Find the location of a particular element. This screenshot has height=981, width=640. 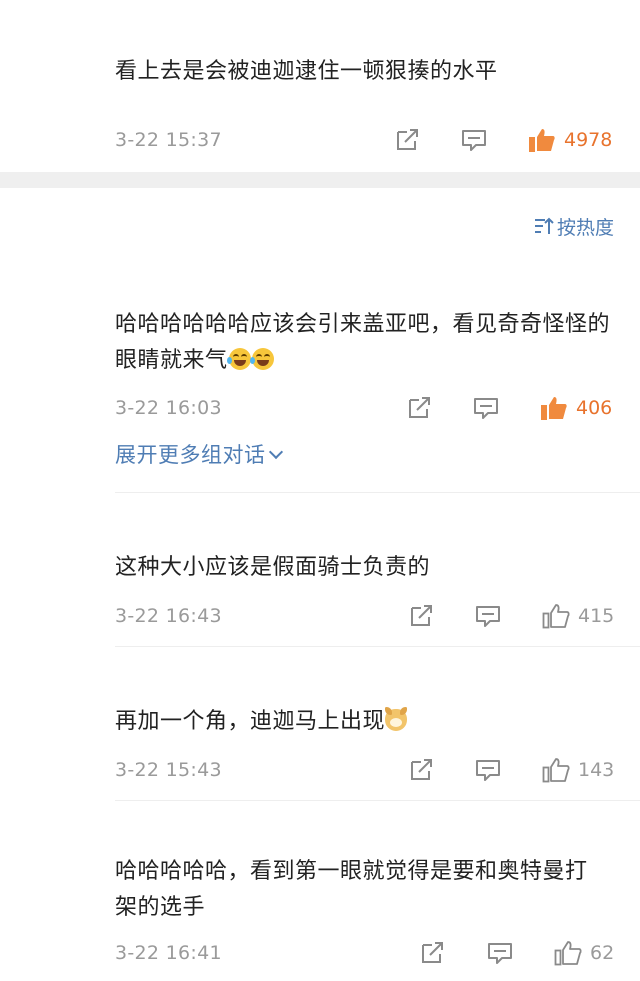

comment-text: 哈哈哈哈哈哈应该会引来盖亚吧，看见奇奇怪怪的眼睛就来气 is located at coordinates (363, 342).